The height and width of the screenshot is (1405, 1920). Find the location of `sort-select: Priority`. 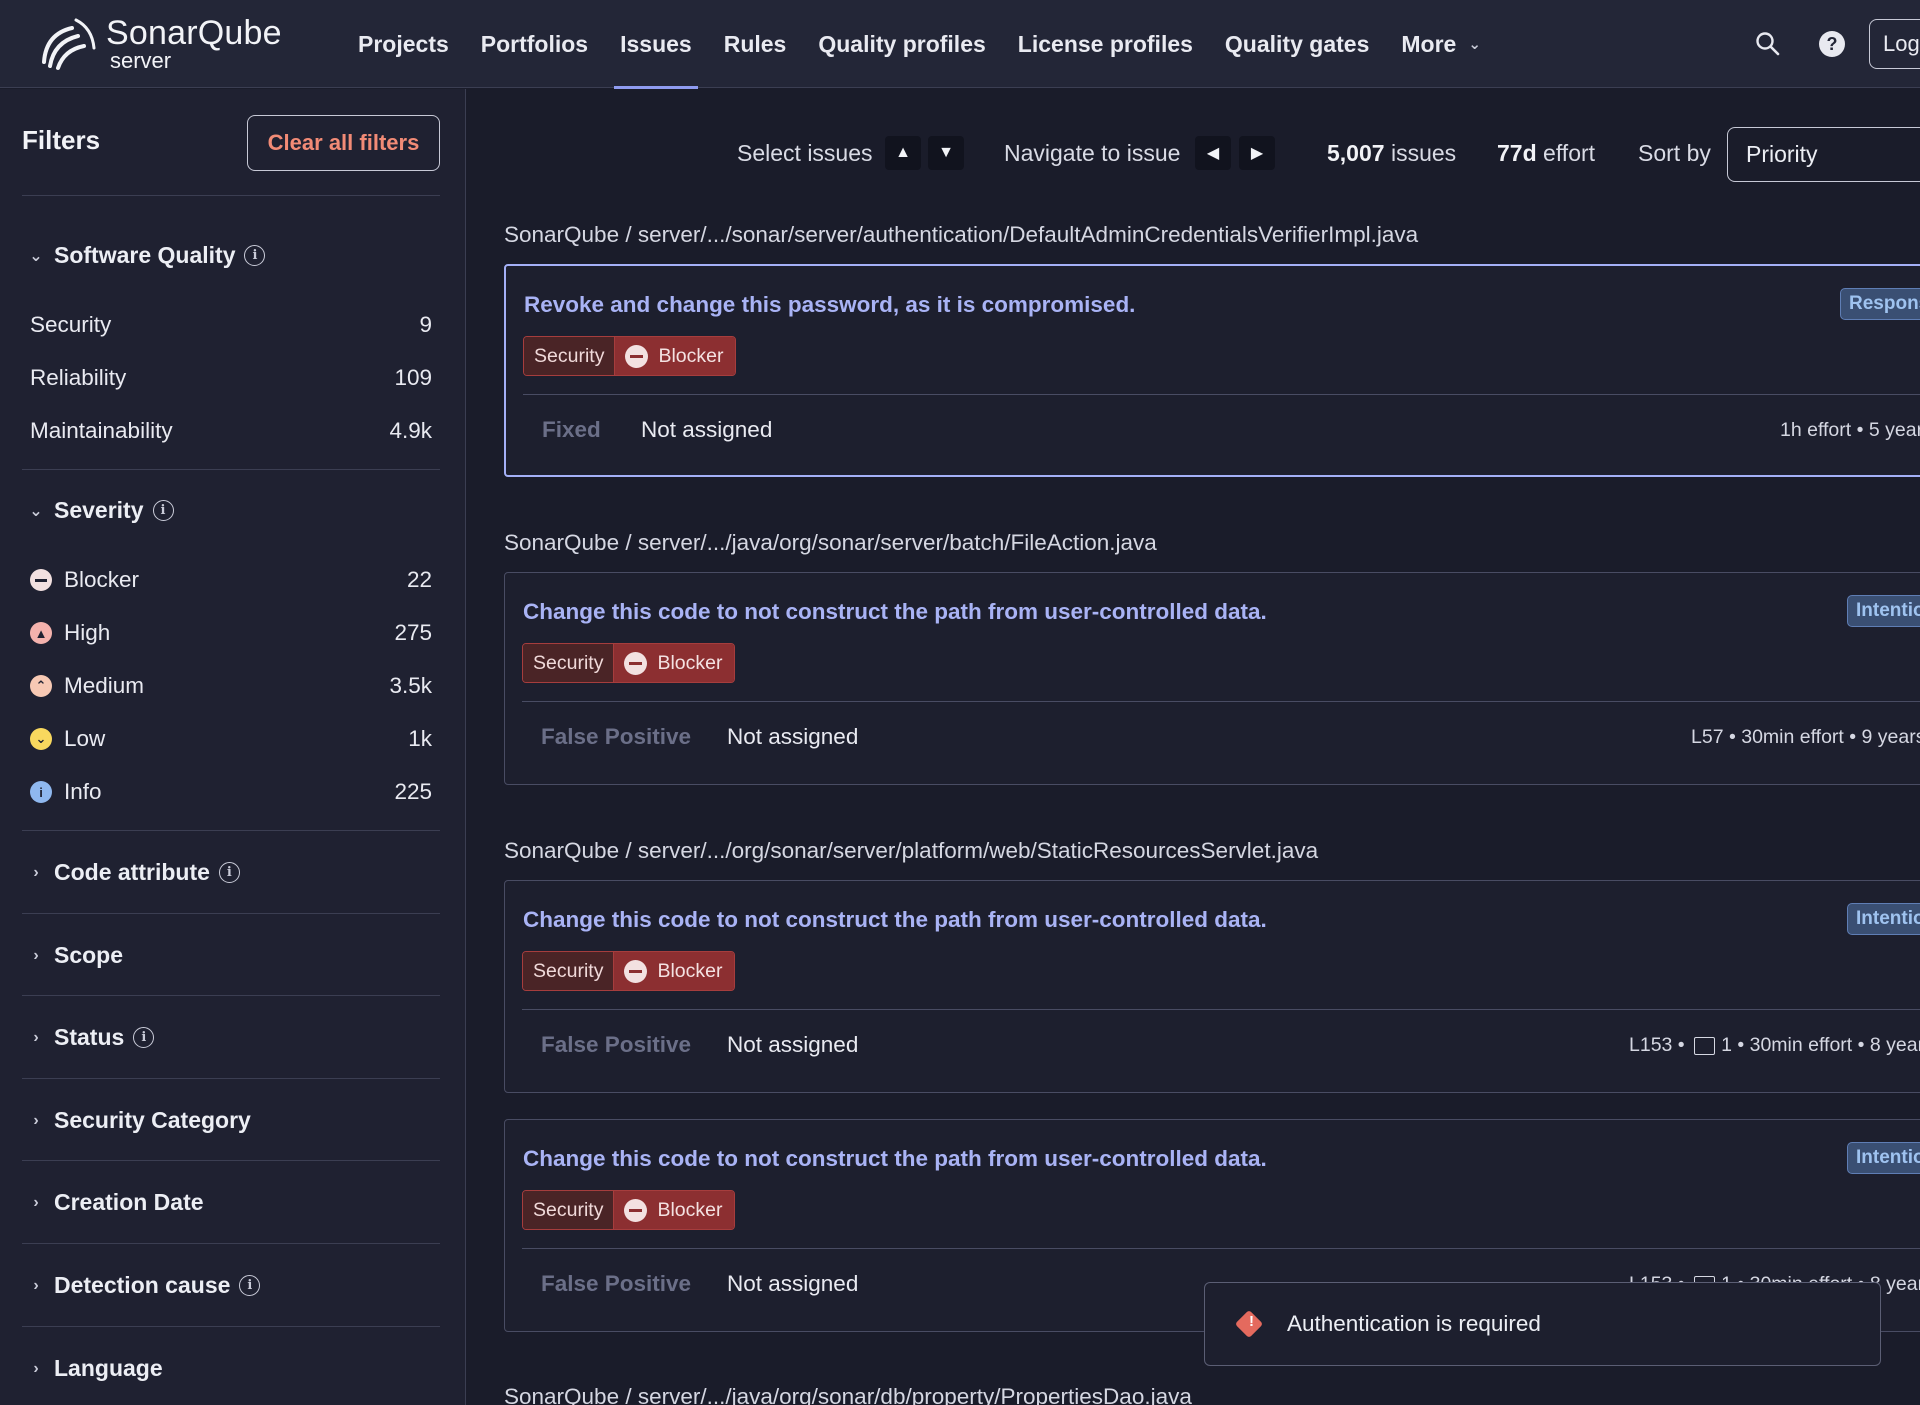

sort-select: Priority is located at coordinates (1823, 154).